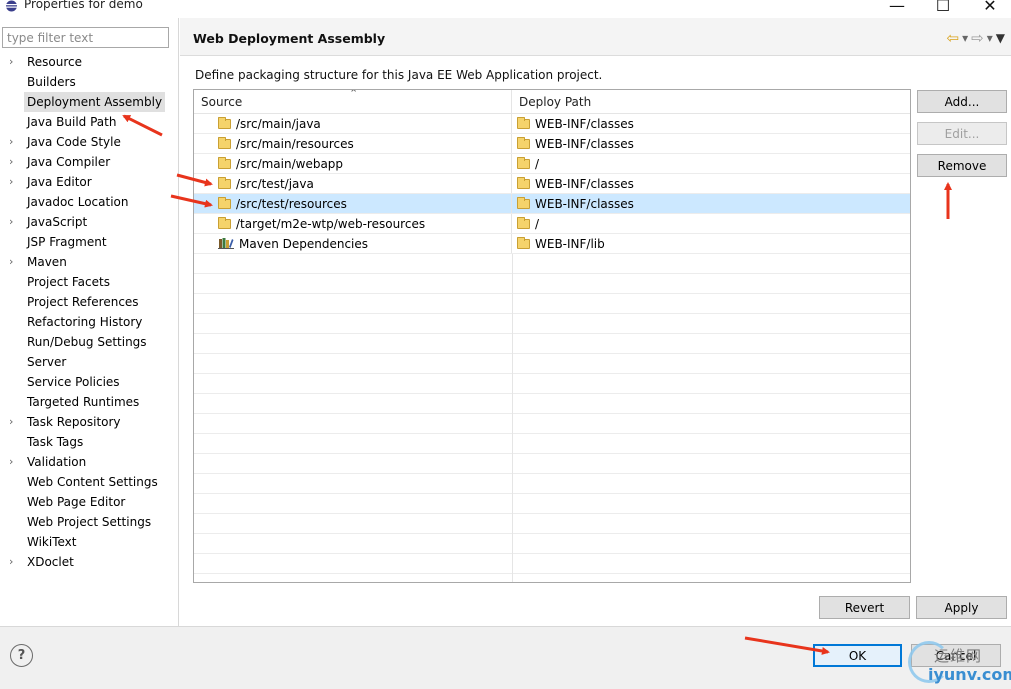 This screenshot has height=689, width=1011. Describe the element at coordinates (89, 202) in the screenshot. I see `tree-item: Javadoc Location` at that location.